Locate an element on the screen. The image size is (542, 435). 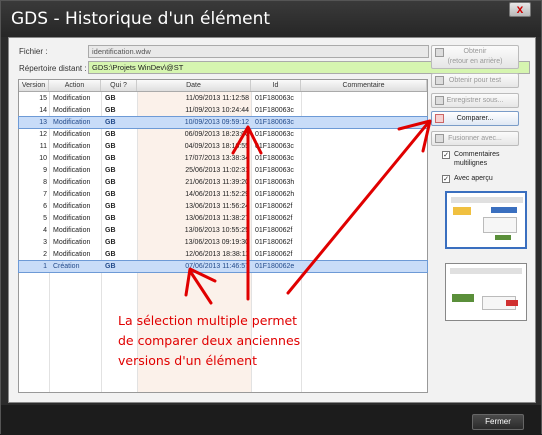
footer-bar is located at coordinates (271, 420).